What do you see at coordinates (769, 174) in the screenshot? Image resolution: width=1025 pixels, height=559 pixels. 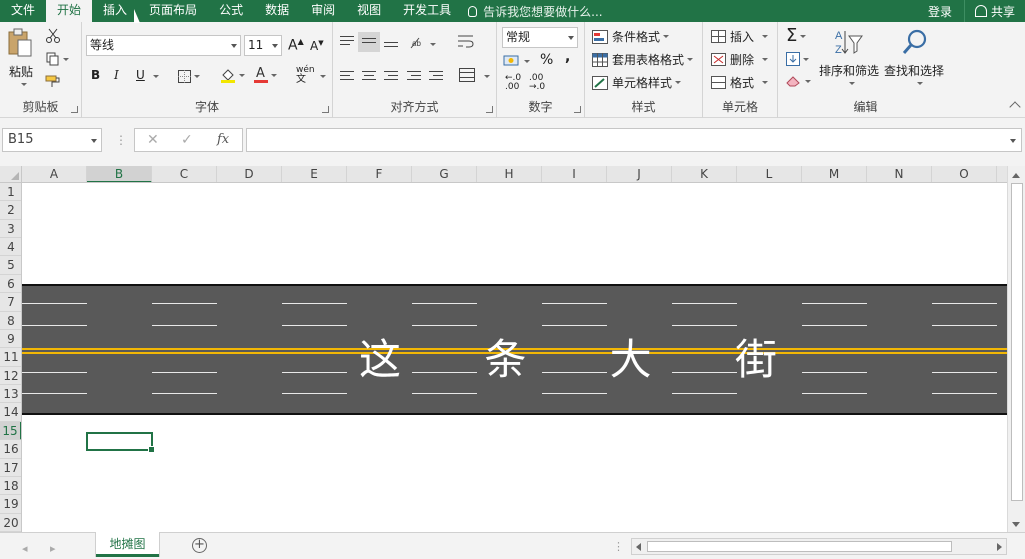 I see `column-header-l: L` at bounding box center [769, 174].